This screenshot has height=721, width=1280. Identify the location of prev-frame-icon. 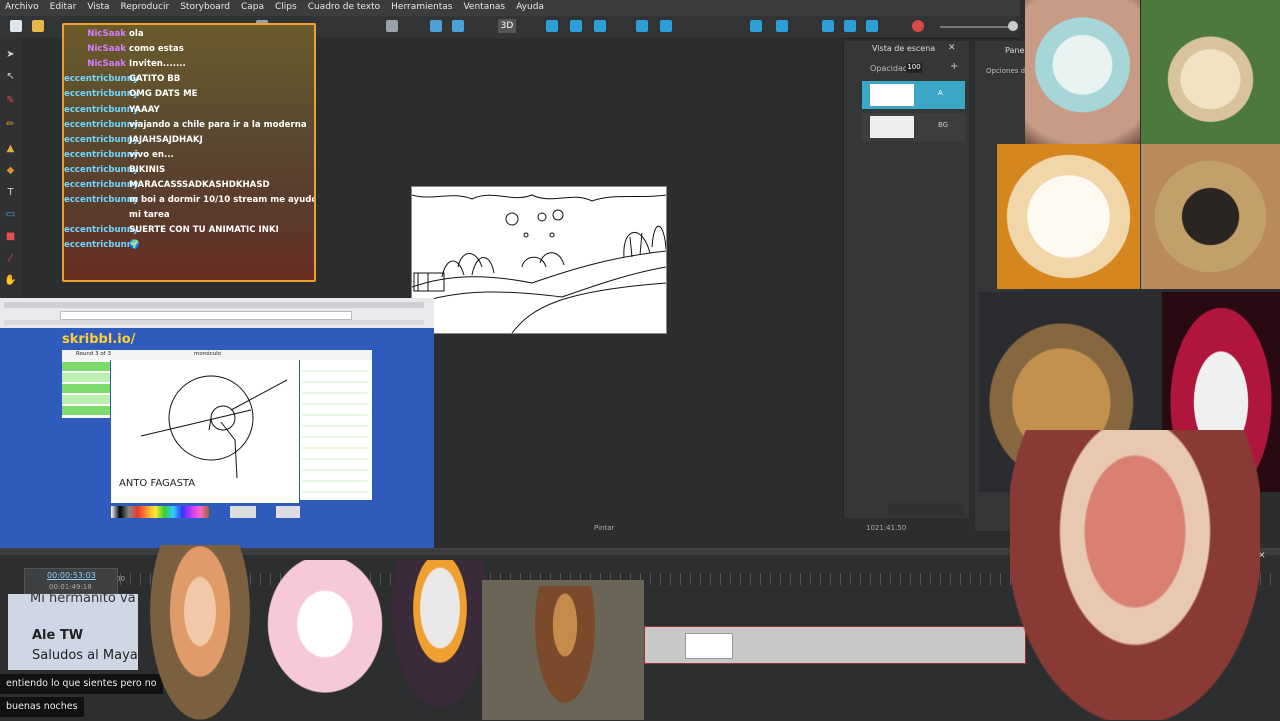
(756, 26).